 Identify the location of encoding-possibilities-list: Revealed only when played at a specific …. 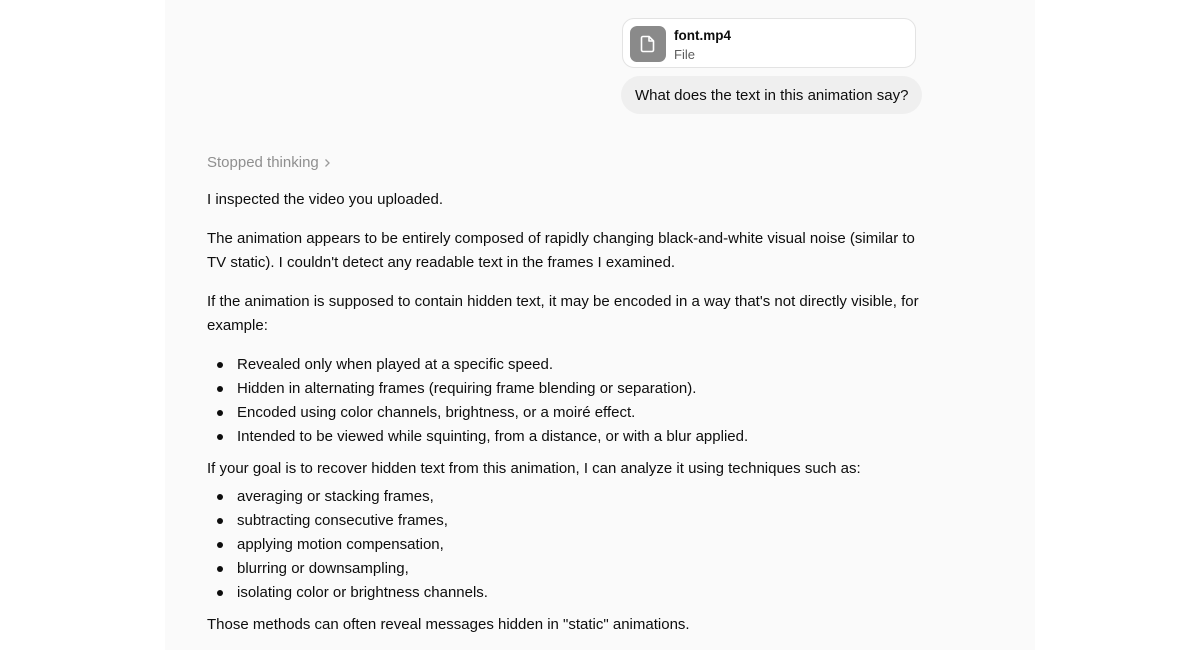
(564, 401).